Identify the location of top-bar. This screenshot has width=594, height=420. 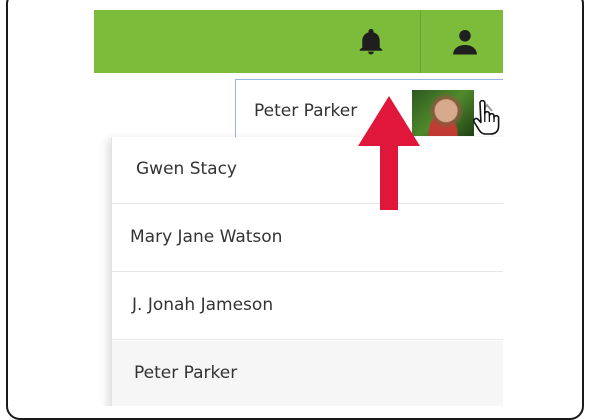
(298, 41).